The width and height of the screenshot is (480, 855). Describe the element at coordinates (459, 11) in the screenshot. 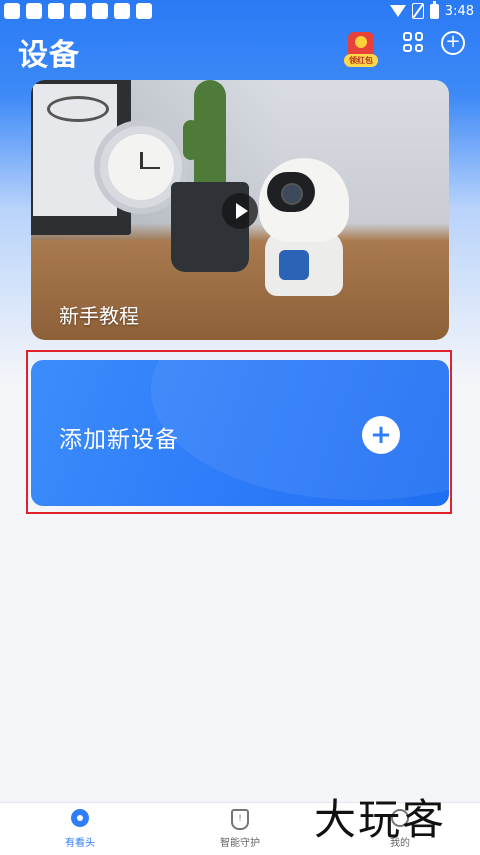

I see `status-time: 3:48` at that location.